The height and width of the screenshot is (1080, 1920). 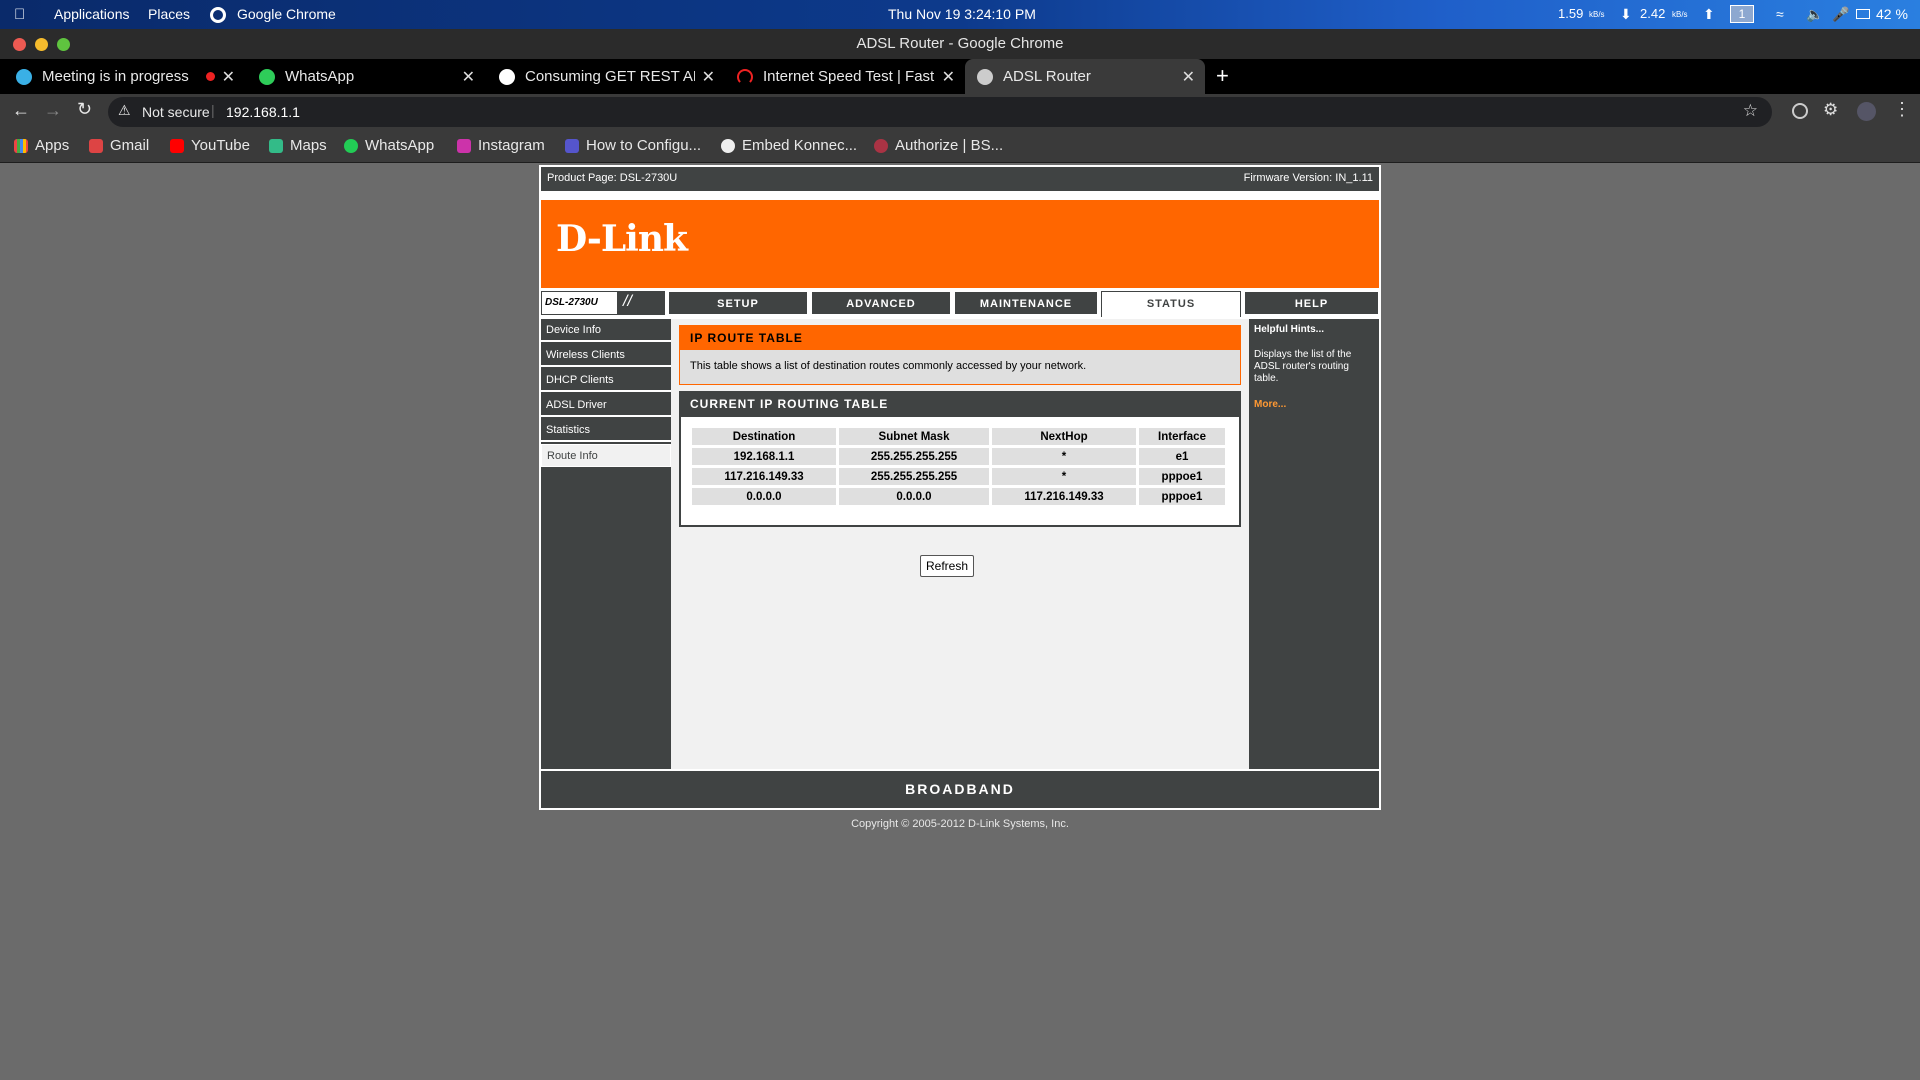 What do you see at coordinates (960, 405) in the screenshot?
I see `section-title: CURRENT IP ROUTING TABLE` at bounding box center [960, 405].